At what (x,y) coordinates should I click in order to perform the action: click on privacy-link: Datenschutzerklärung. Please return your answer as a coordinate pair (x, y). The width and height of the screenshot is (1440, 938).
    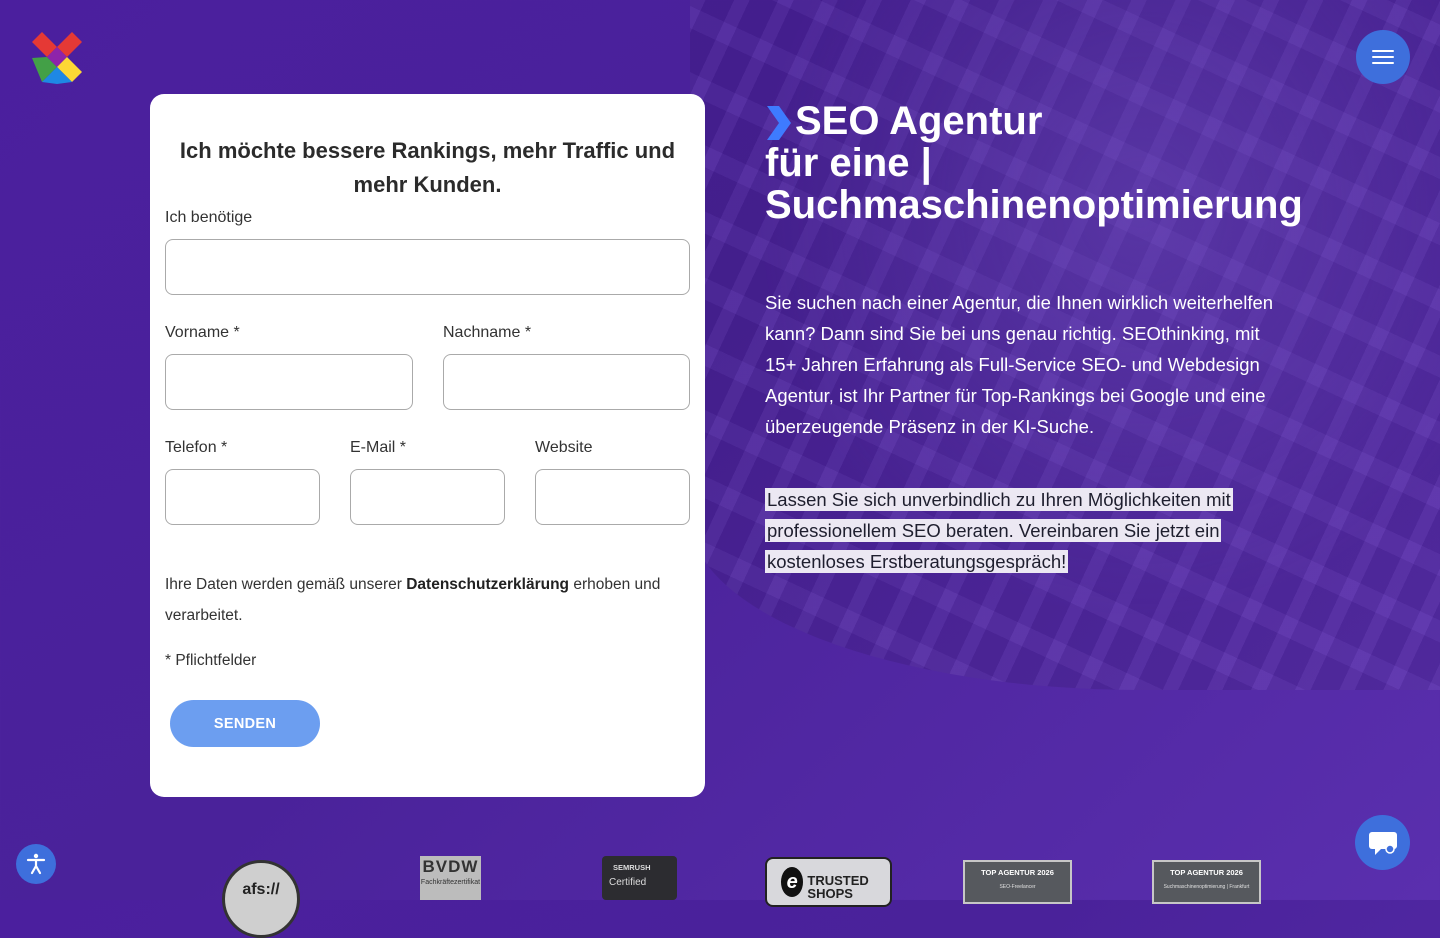
    Looking at the image, I should click on (487, 584).